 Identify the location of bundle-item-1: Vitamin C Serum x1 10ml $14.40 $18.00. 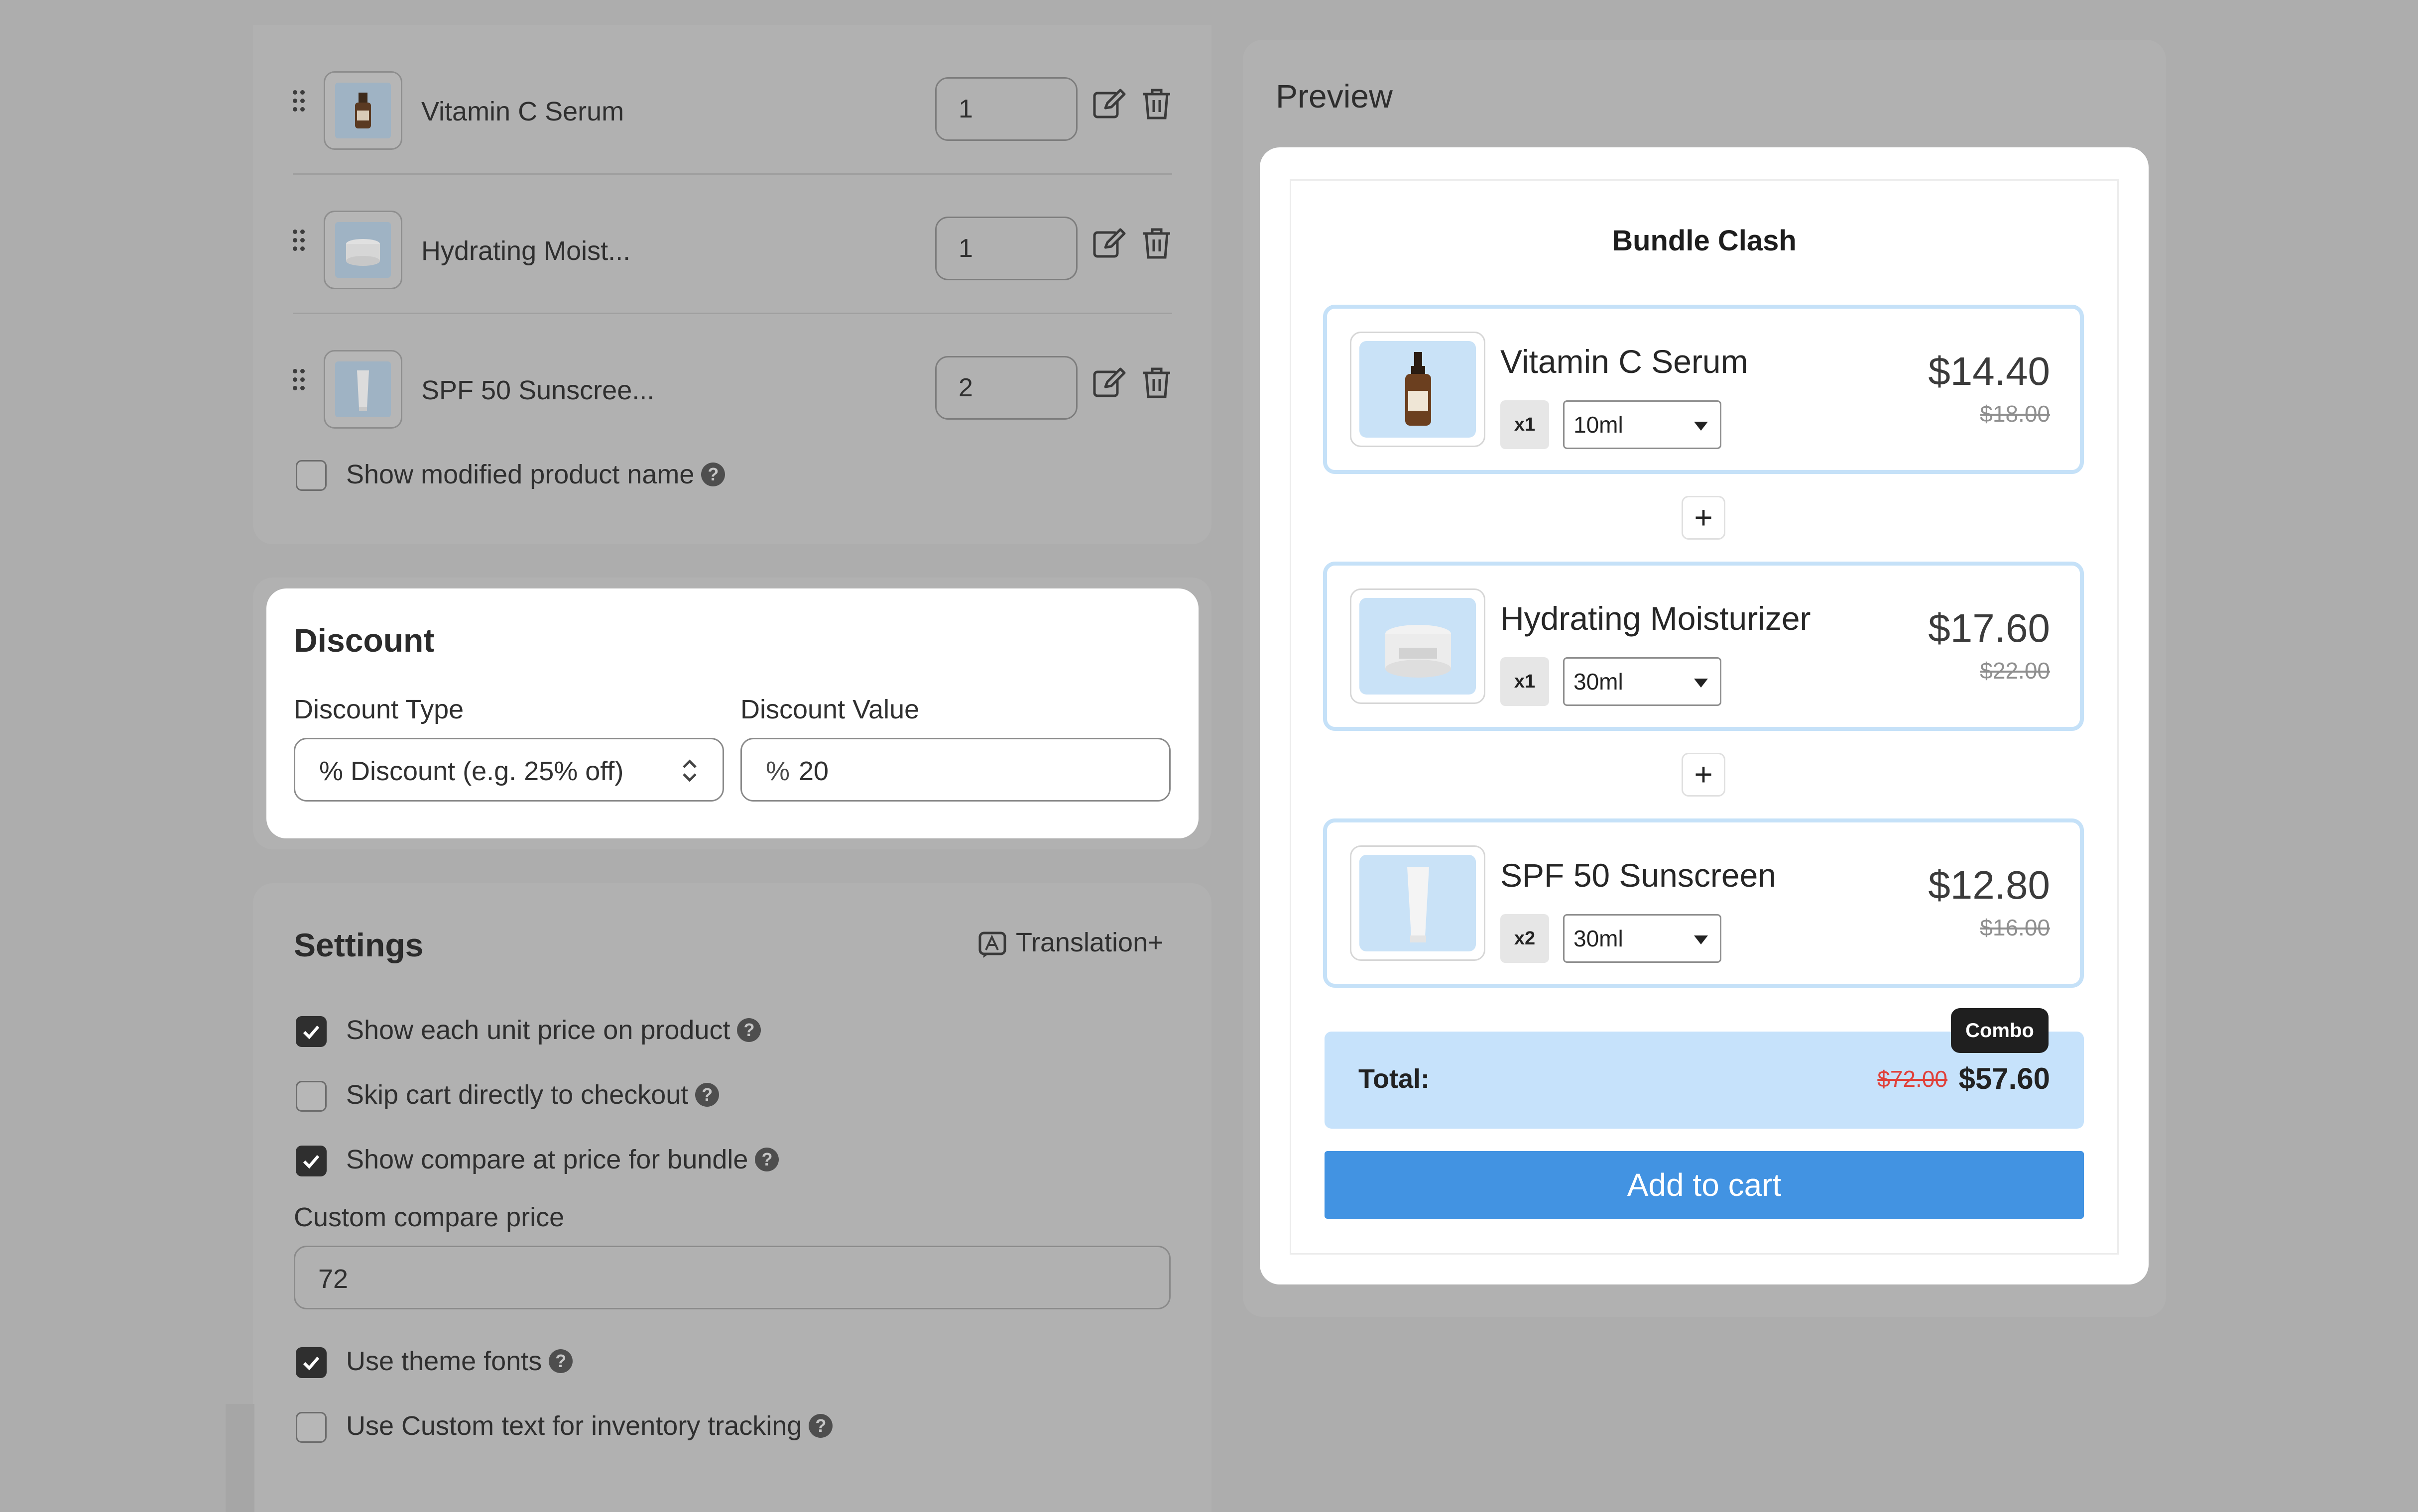
(1703, 390).